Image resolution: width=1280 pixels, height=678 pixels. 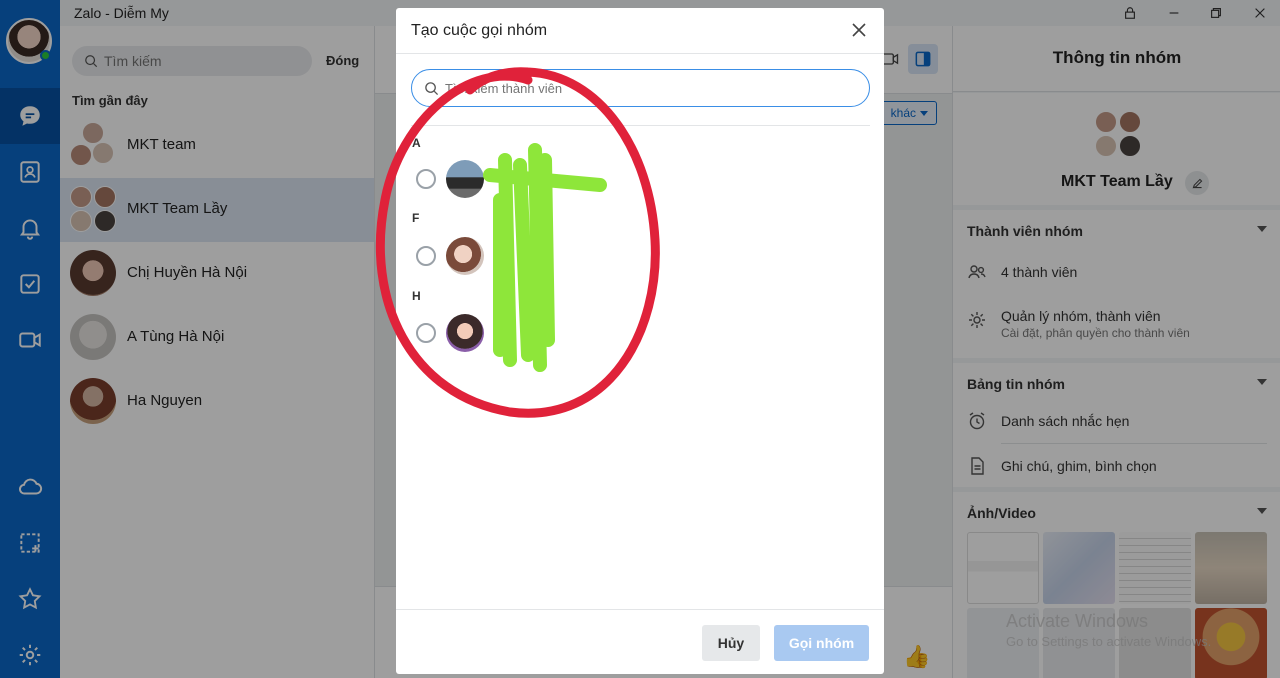 What do you see at coordinates (416, 296) in the screenshot?
I see `group-letter: H` at bounding box center [416, 296].